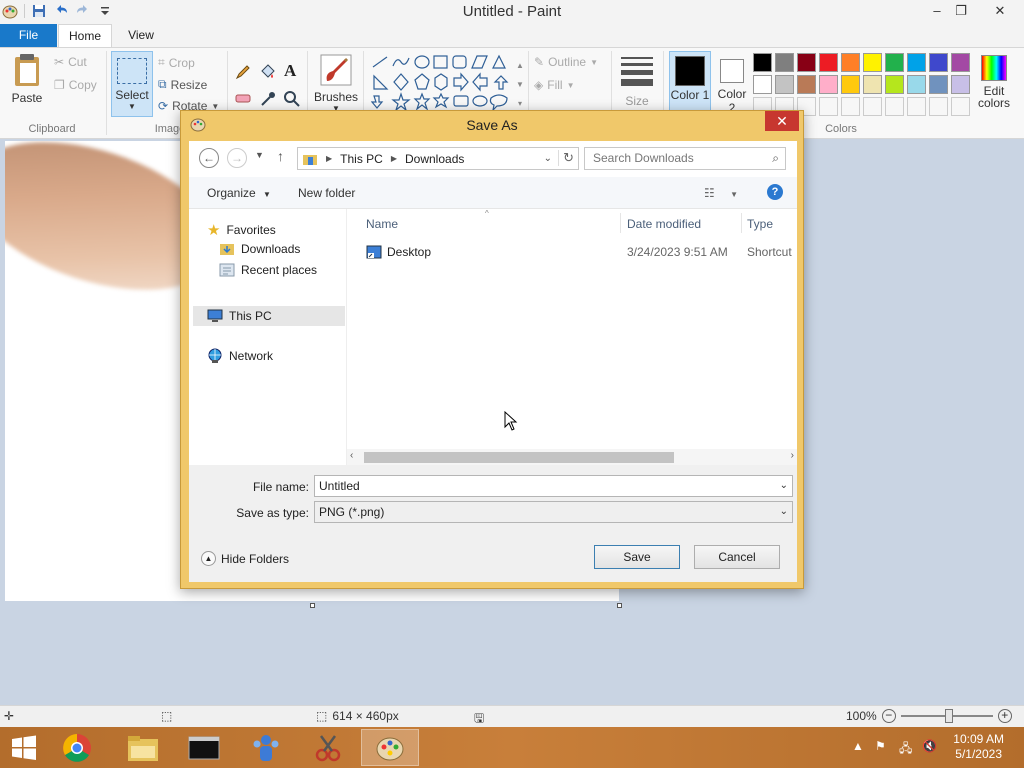 This screenshot has height=768, width=1024. What do you see at coordinates (737, 557) in the screenshot?
I see `cancel-button: Cancel` at bounding box center [737, 557].